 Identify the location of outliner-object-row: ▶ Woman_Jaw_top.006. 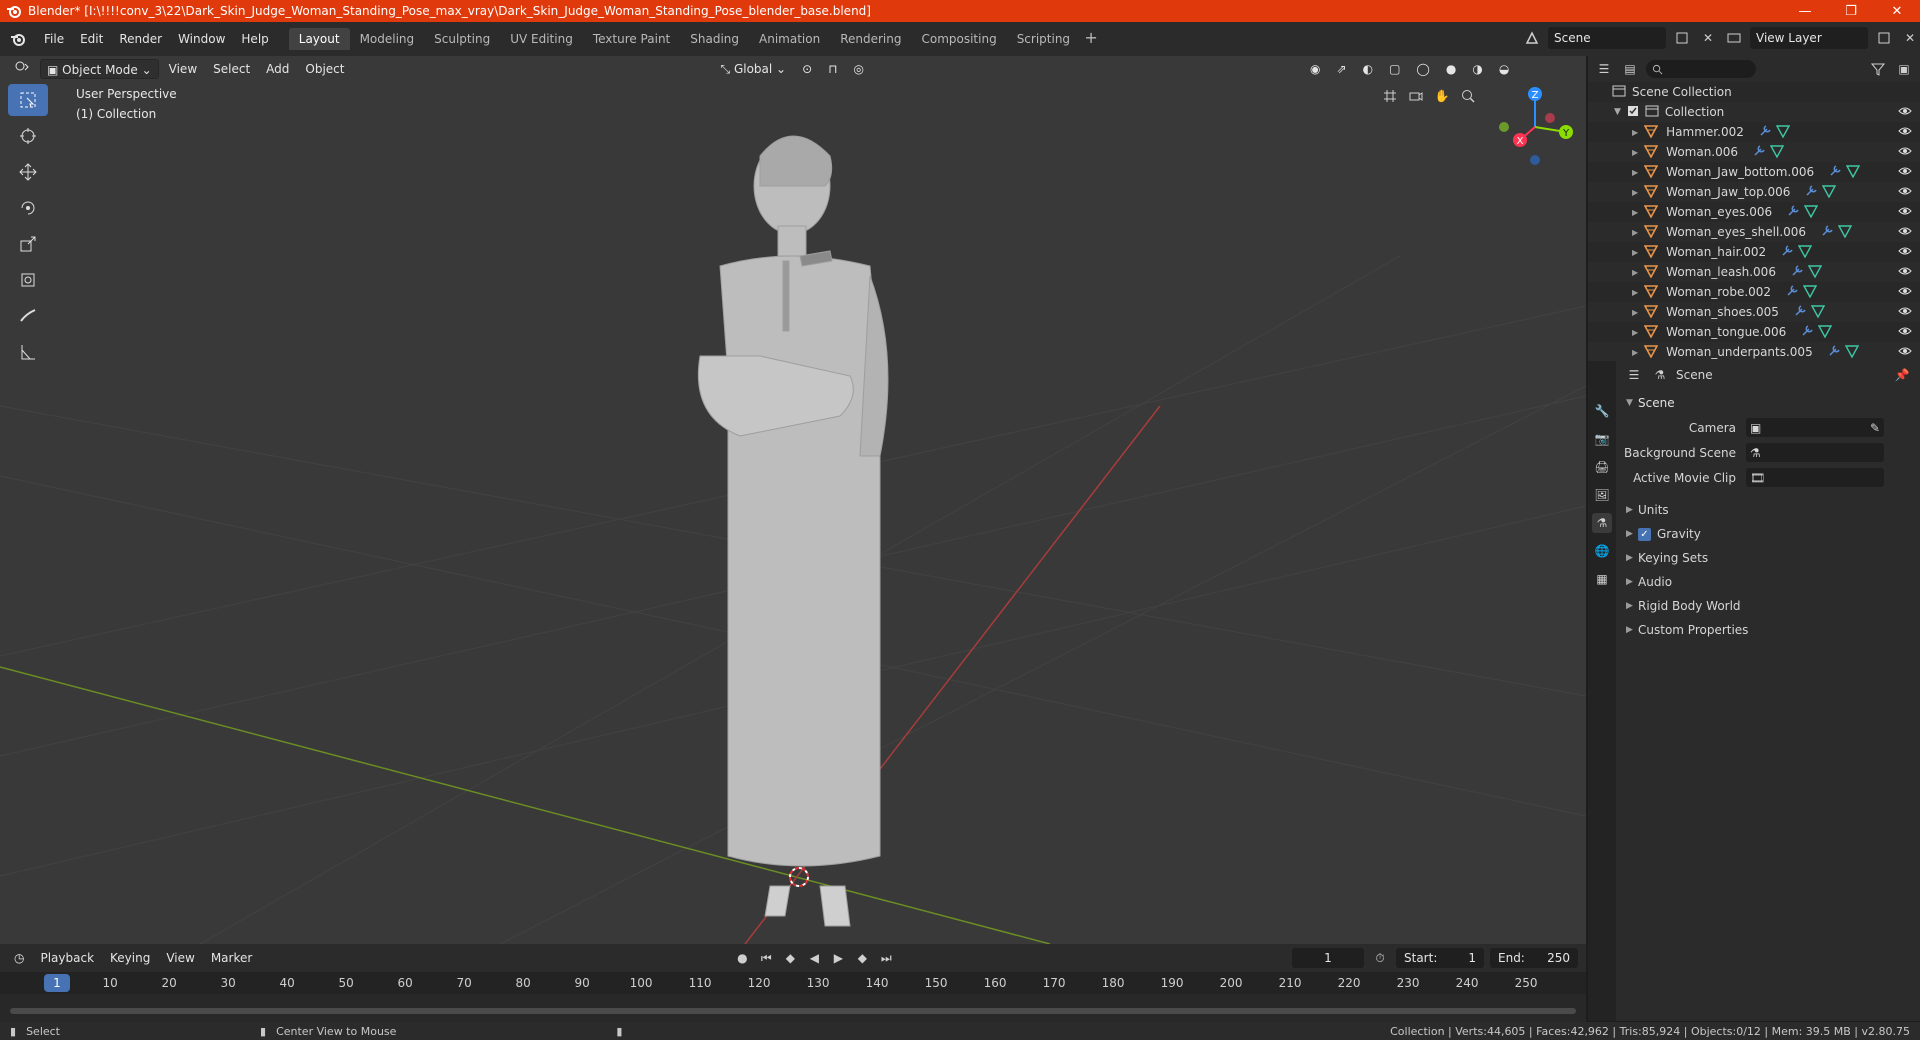
(1754, 192).